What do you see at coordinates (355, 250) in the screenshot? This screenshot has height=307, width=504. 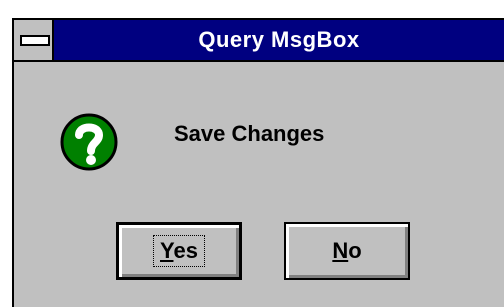 I see `no-label-rest: o` at bounding box center [355, 250].